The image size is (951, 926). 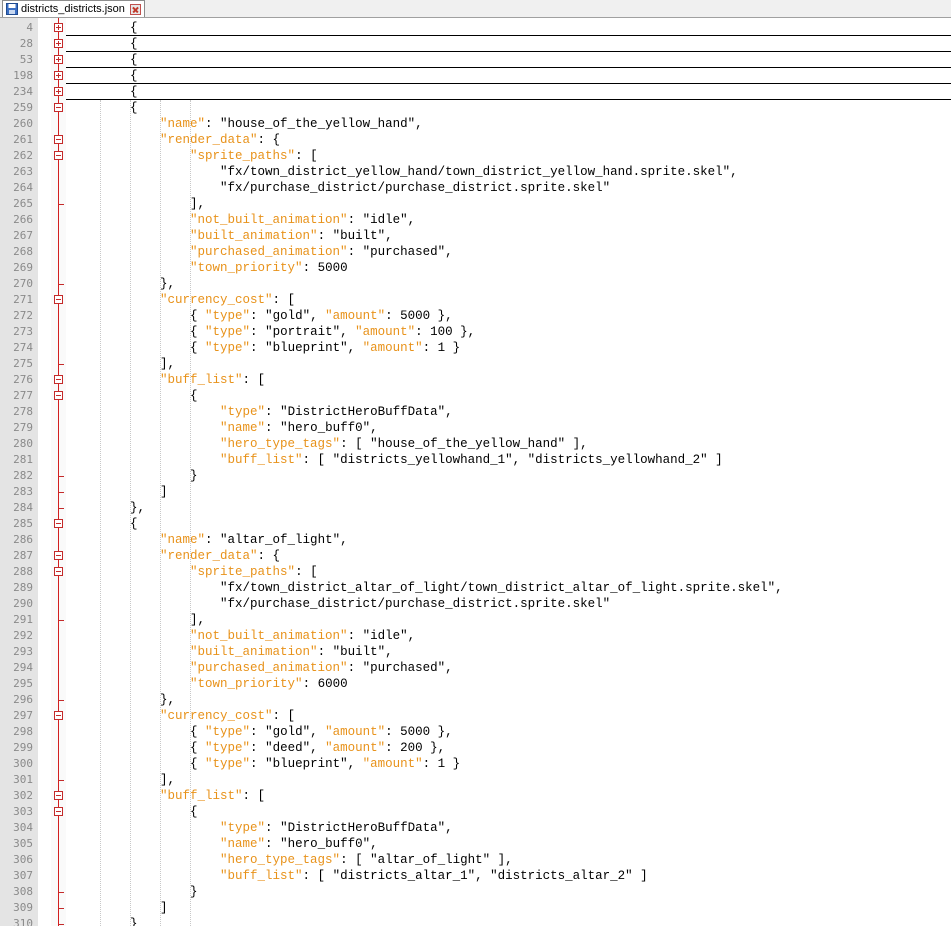 I want to click on code-line: 310 }, so click(x=475, y=921).